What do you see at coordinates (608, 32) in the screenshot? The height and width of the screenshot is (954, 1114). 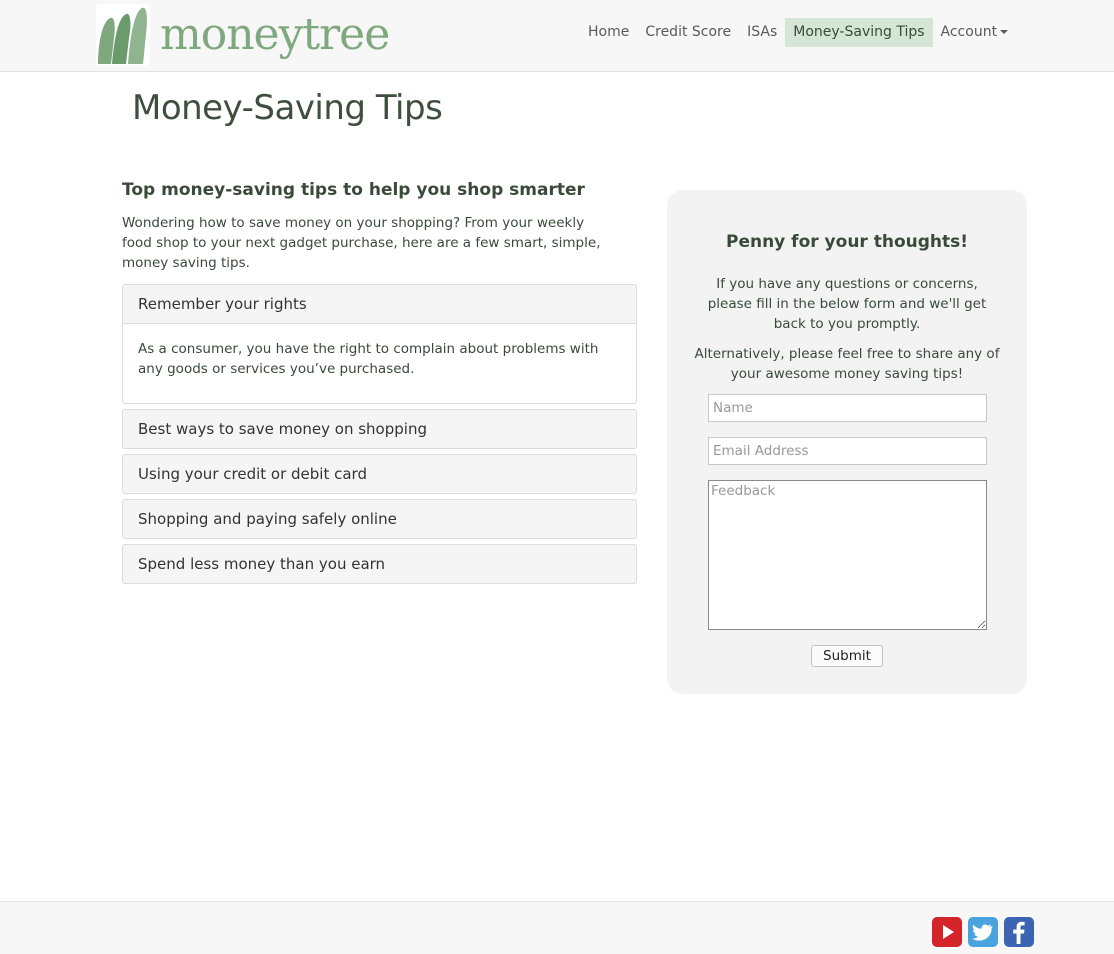 I see `nav-home: Home` at bounding box center [608, 32].